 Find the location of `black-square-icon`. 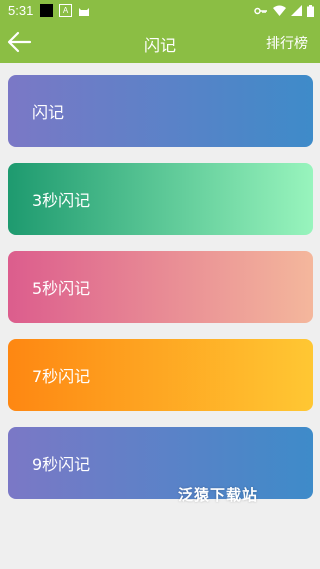

black-square-icon is located at coordinates (46, 10).